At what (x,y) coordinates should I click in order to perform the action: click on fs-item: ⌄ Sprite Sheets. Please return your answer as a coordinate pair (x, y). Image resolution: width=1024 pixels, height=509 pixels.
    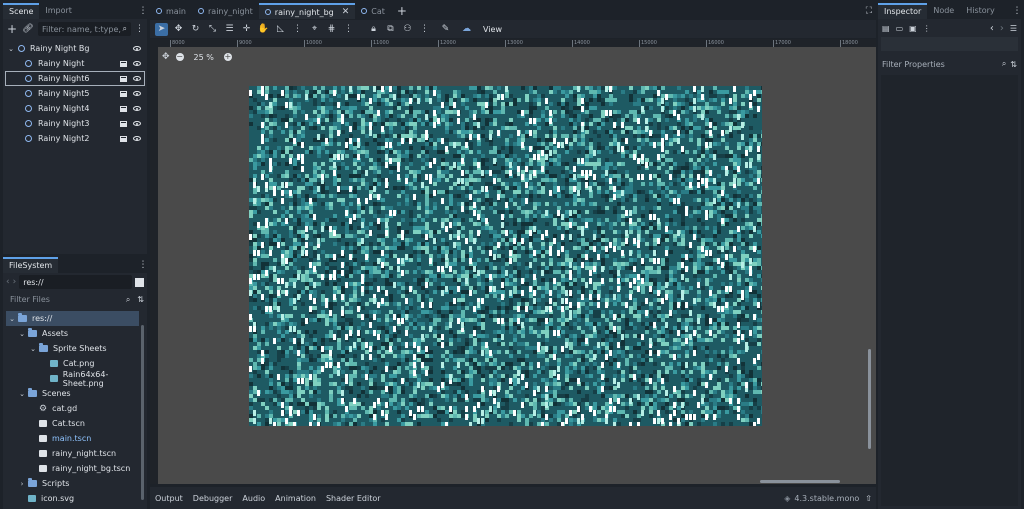
    Looking at the image, I should click on (75, 348).